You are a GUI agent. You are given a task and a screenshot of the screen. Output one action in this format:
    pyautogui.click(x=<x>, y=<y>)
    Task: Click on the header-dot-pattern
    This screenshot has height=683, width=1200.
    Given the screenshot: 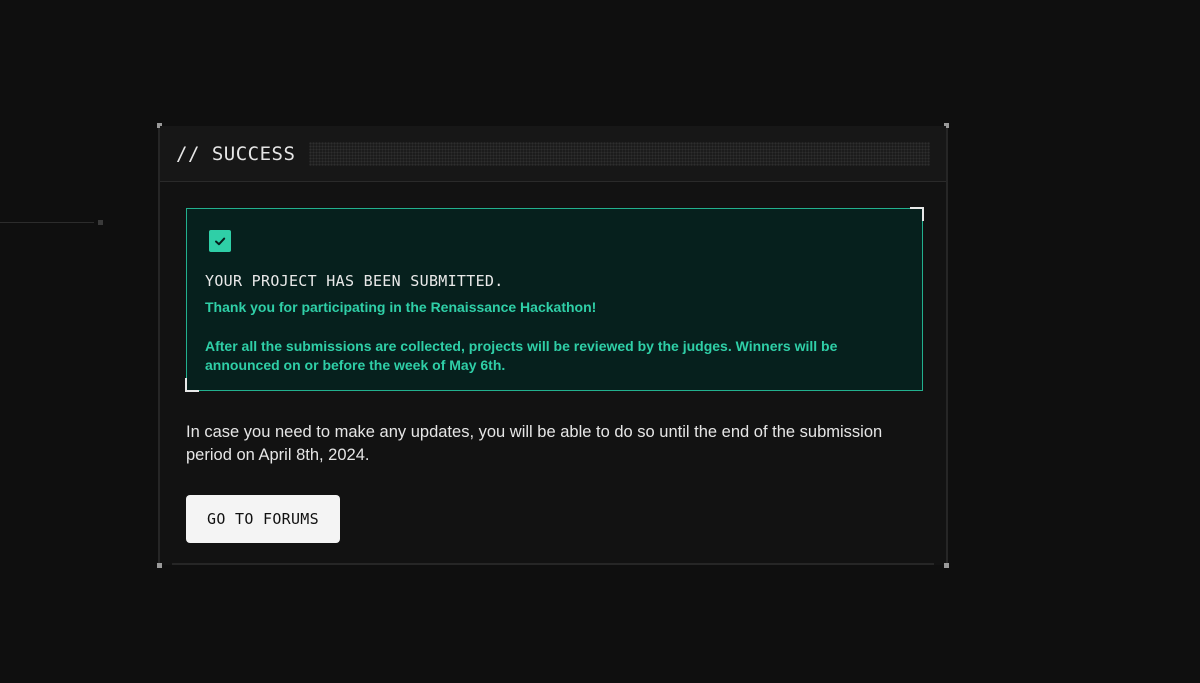 What is the action you would take?
    pyautogui.click(x=619, y=153)
    